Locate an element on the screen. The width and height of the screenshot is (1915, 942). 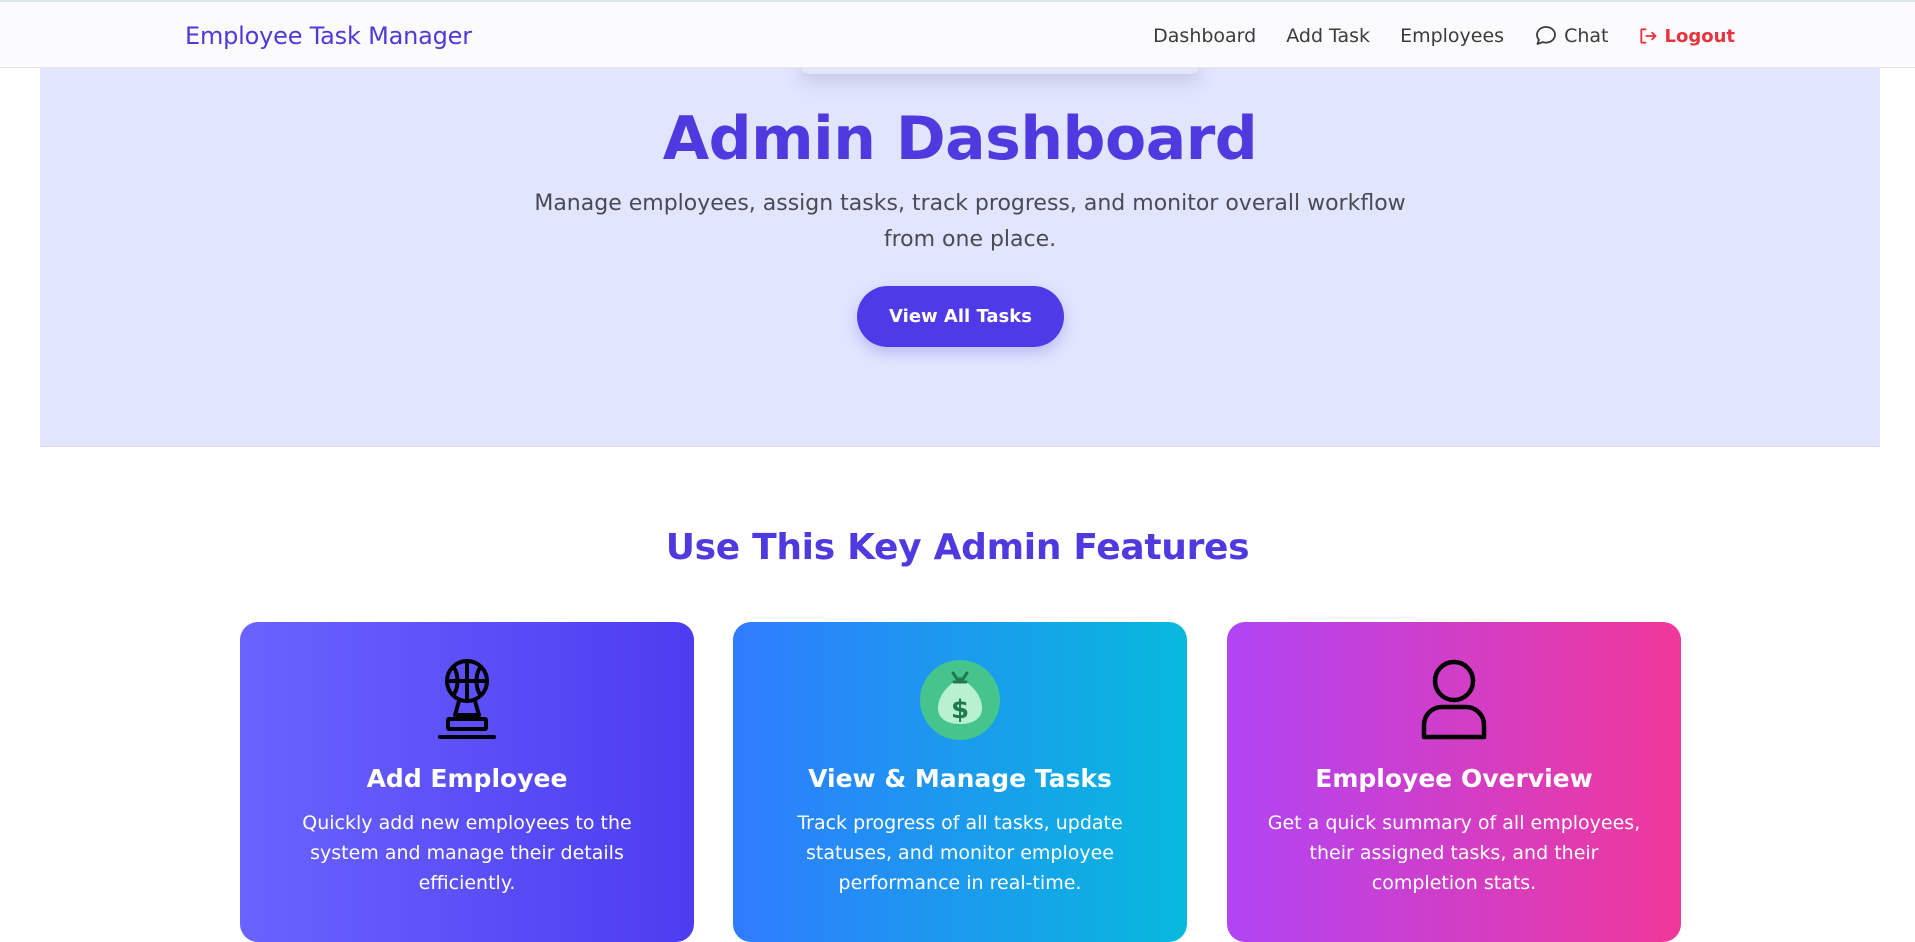
brand-link: Employee Task Manager is located at coordinates (328, 36).